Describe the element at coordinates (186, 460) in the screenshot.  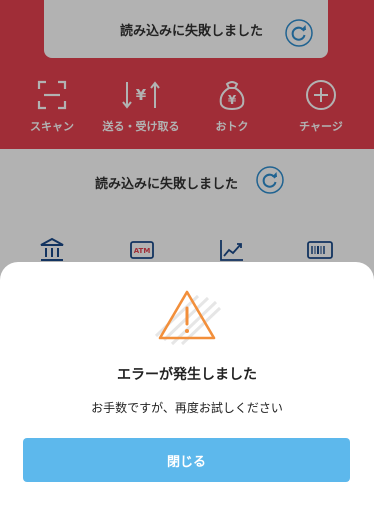
I see `close-button: 閉じる` at that location.